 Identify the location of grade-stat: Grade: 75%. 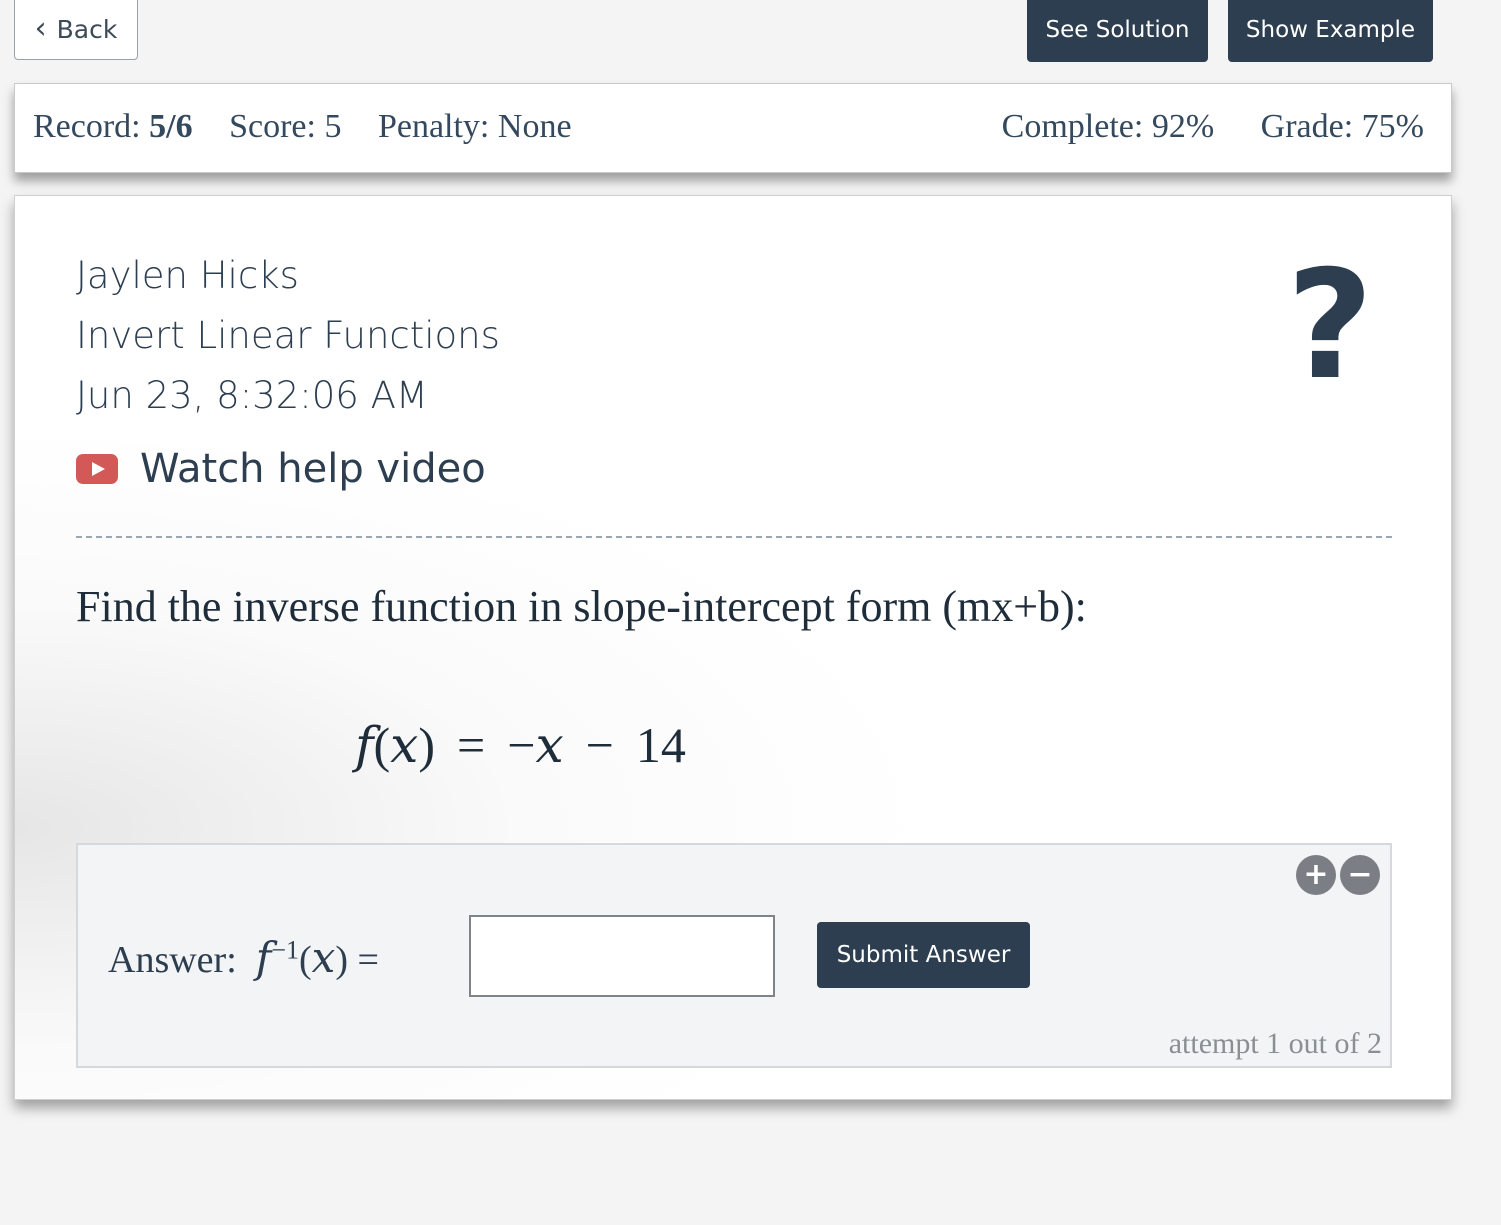
(1342, 126).